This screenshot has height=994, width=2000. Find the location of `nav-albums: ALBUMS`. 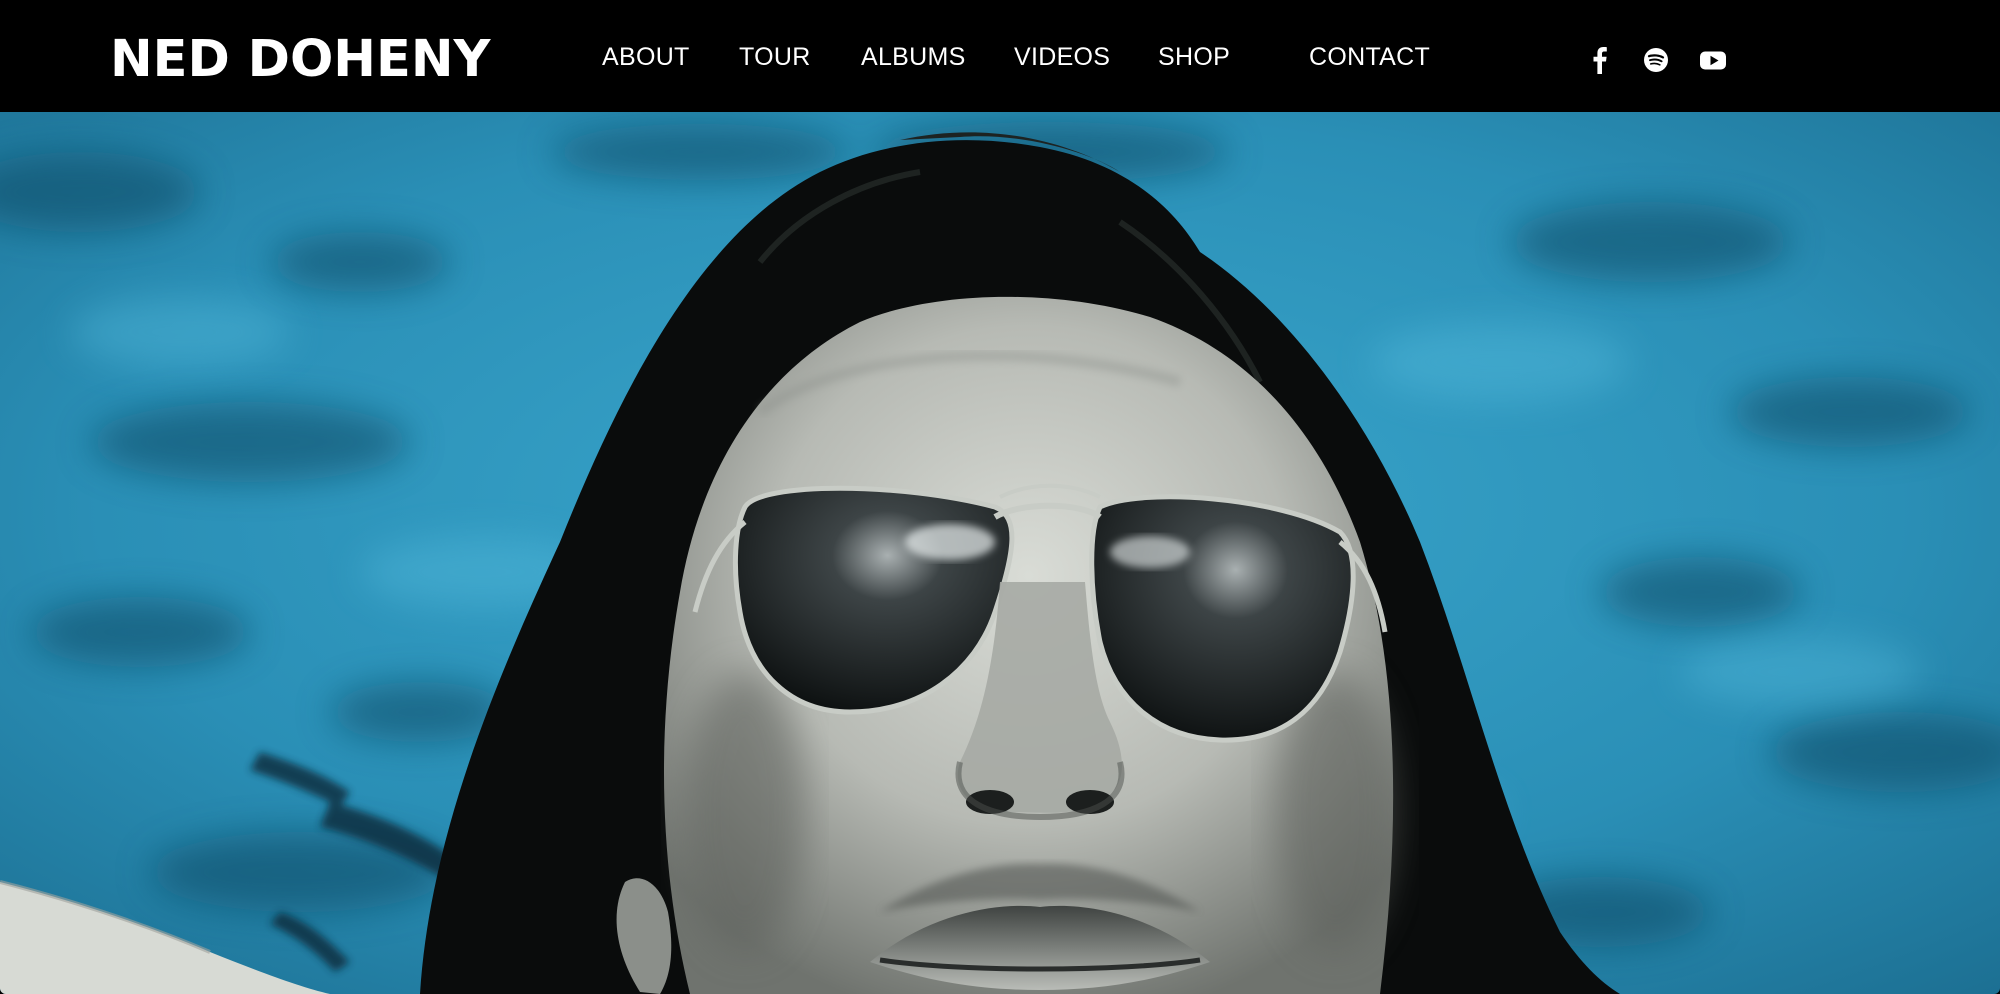

nav-albums: ALBUMS is located at coordinates (913, 57).